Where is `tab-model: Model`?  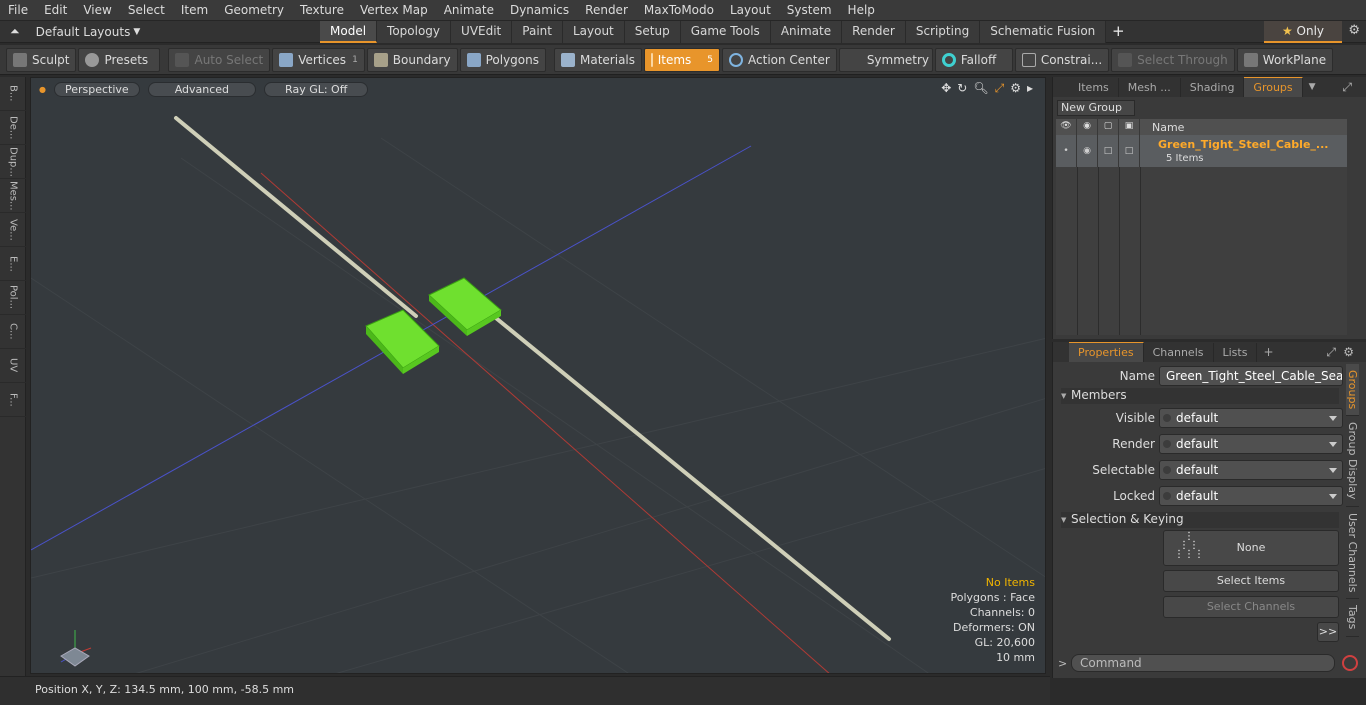 tab-model: Model is located at coordinates (349, 31).